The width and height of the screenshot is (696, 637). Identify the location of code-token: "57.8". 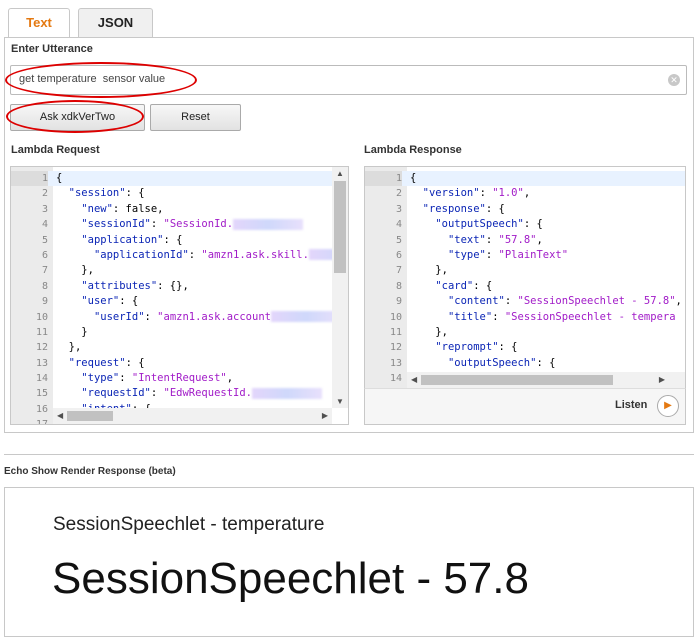
(517, 239).